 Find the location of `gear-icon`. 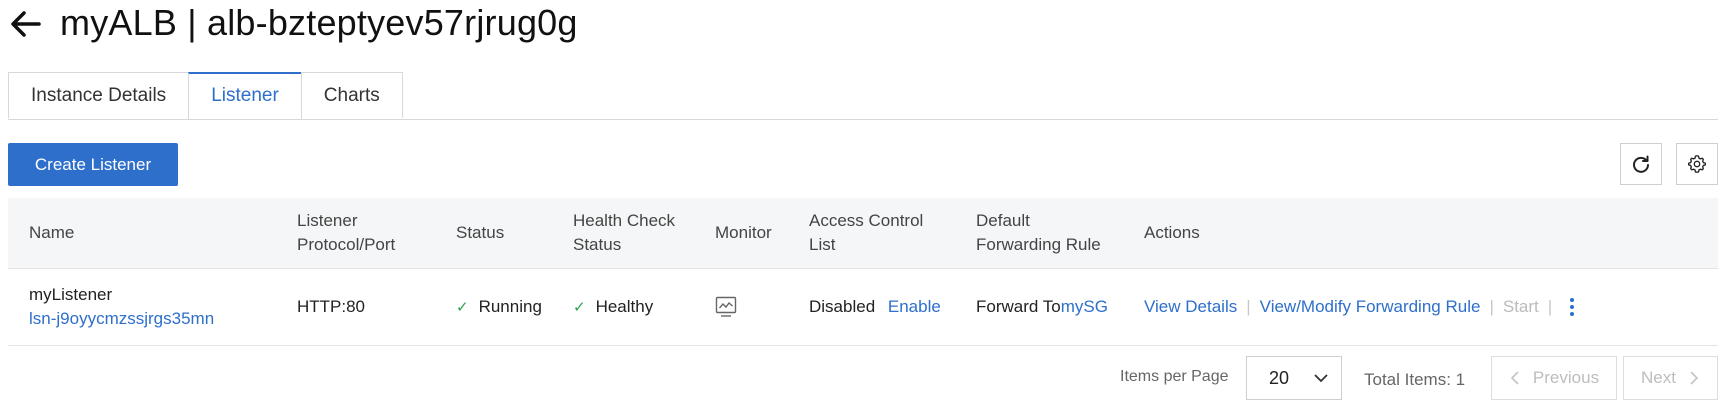

gear-icon is located at coordinates (1697, 164).